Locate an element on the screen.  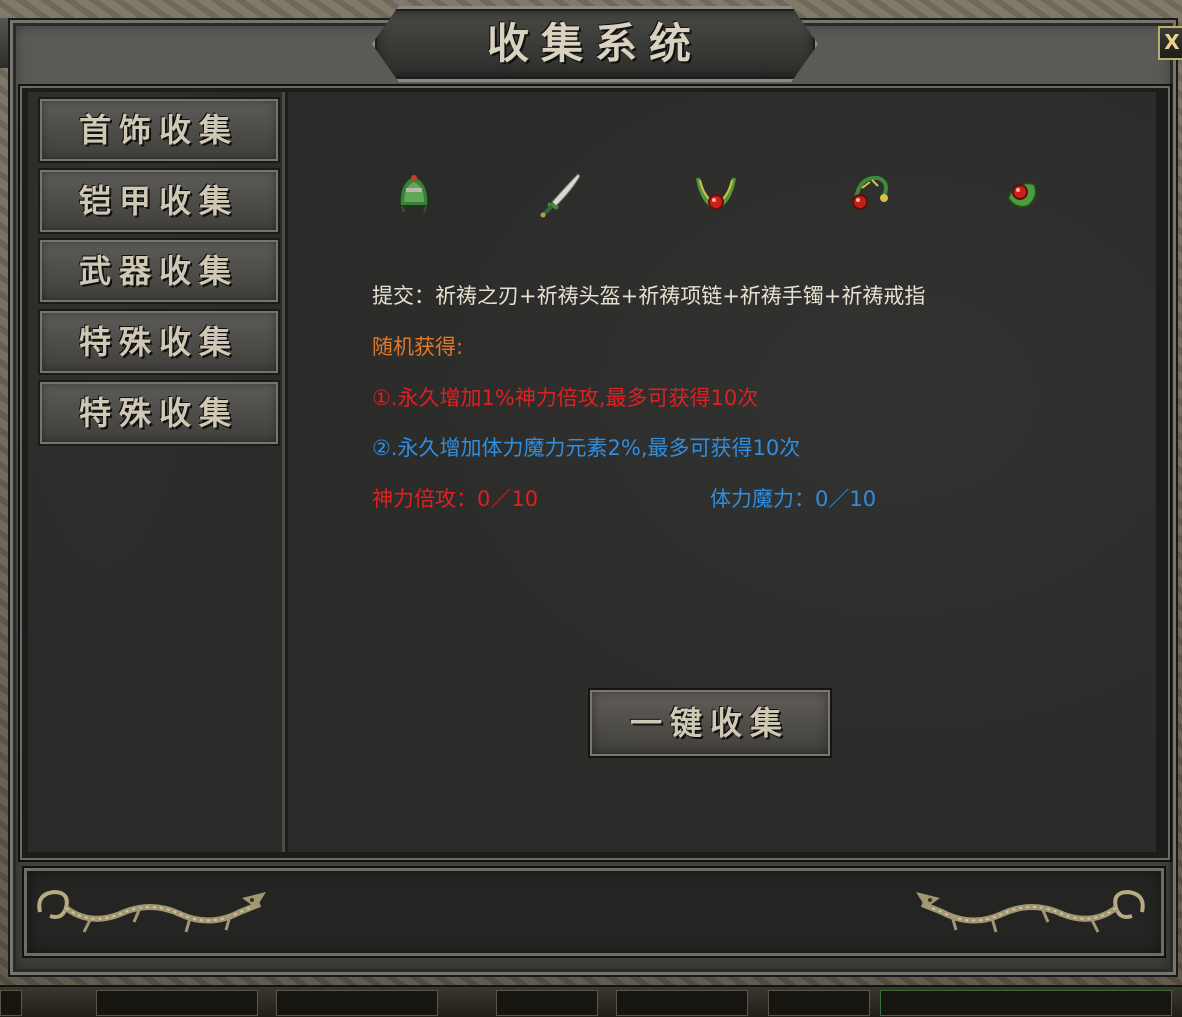
reward-option-1: ①.永久增加1%神力倍攻,最多可获得10次 is located at coordinates (565, 398).